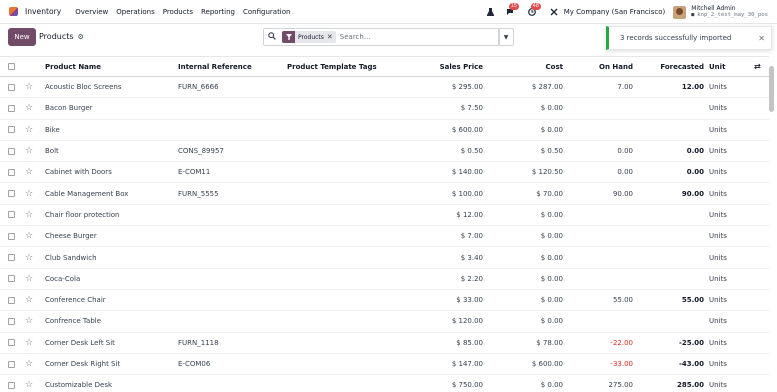 The width and height of the screenshot is (777, 392). Describe the element at coordinates (384, 237) in the screenshot. I see `table-row: ☆ Cheese Burger $ 7.00 $ 0.00 Units` at that location.